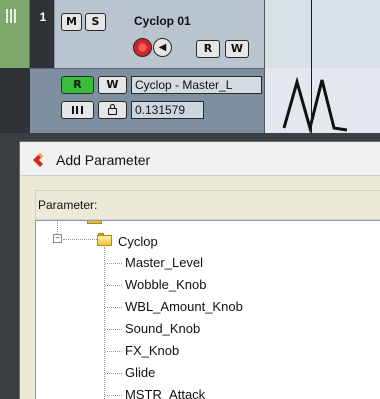 The width and height of the screenshot is (380, 399). Describe the element at coordinates (200, 159) in the screenshot. I see `dialog-title-bar: Add Parameter` at that location.